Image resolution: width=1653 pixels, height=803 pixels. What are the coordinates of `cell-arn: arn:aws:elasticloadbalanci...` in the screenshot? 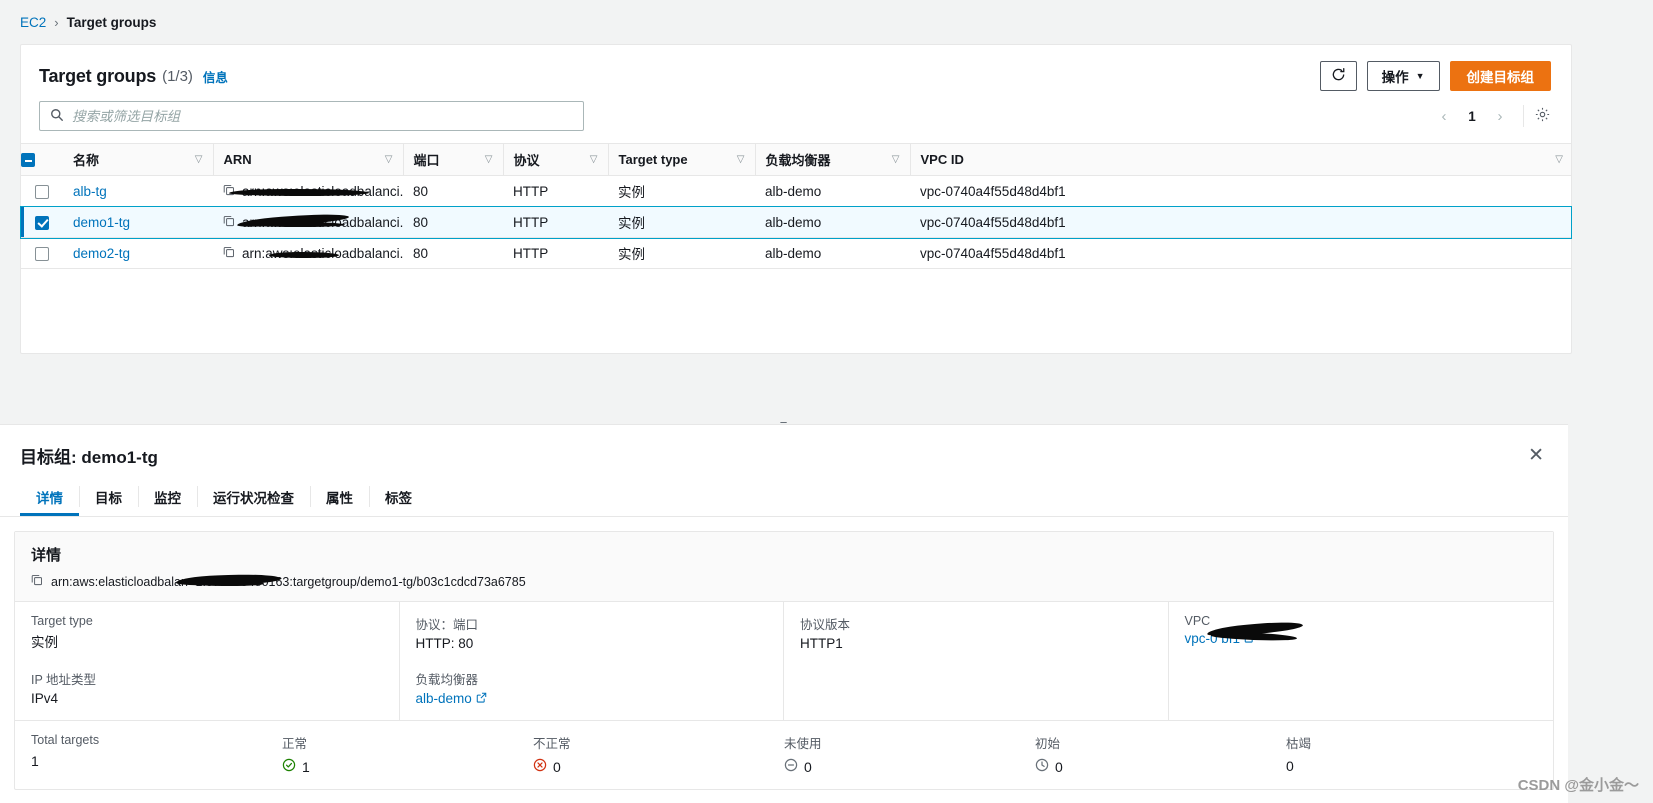 It's located at (308, 222).